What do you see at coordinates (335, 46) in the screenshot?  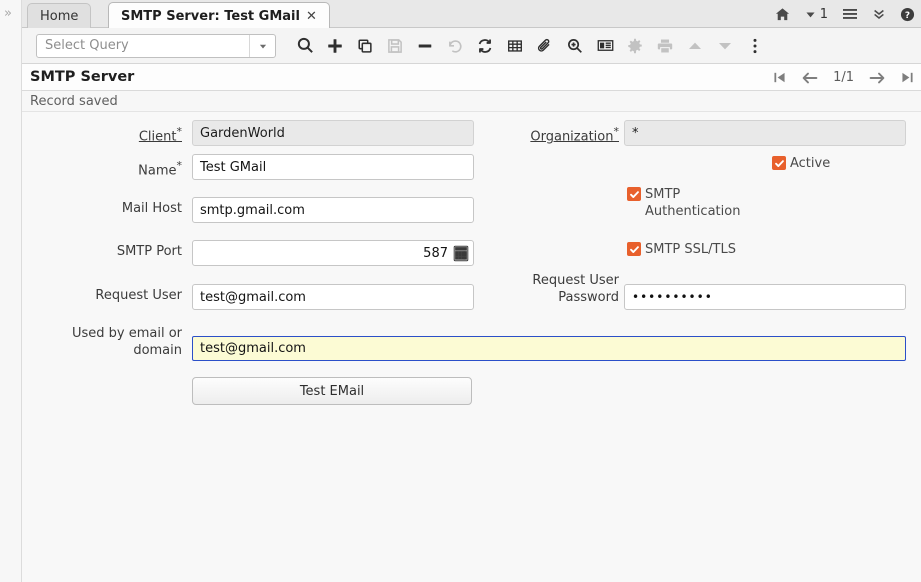 I see `new-record-icon` at bounding box center [335, 46].